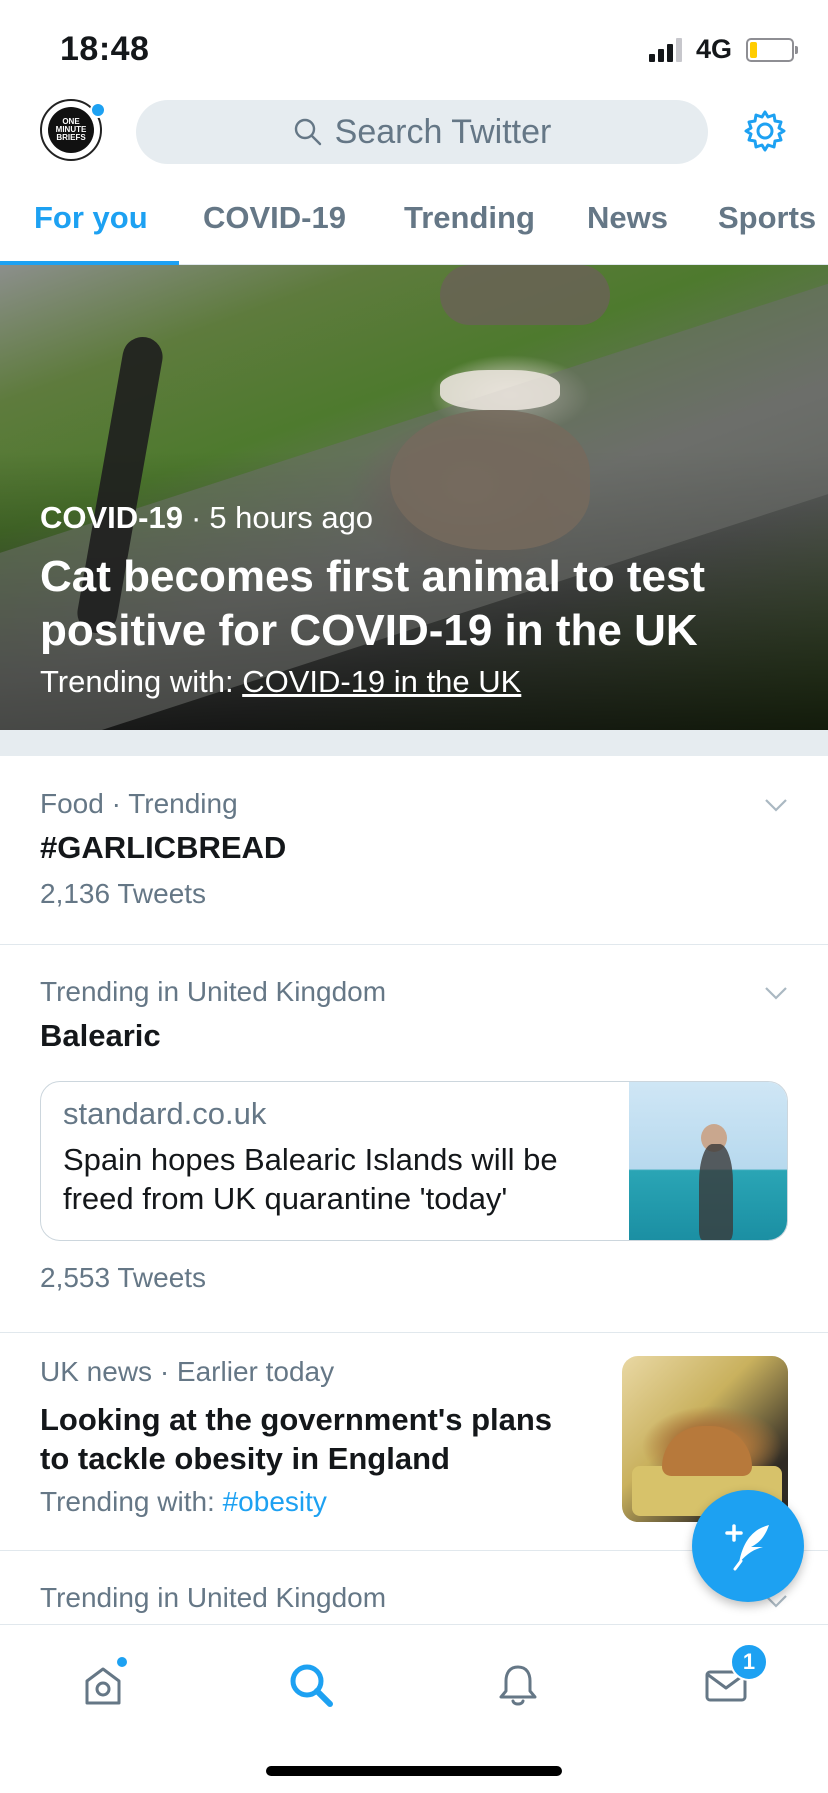 Image resolution: width=828 pixels, height=1793 pixels. I want to click on home-icon, so click(103, 1686).